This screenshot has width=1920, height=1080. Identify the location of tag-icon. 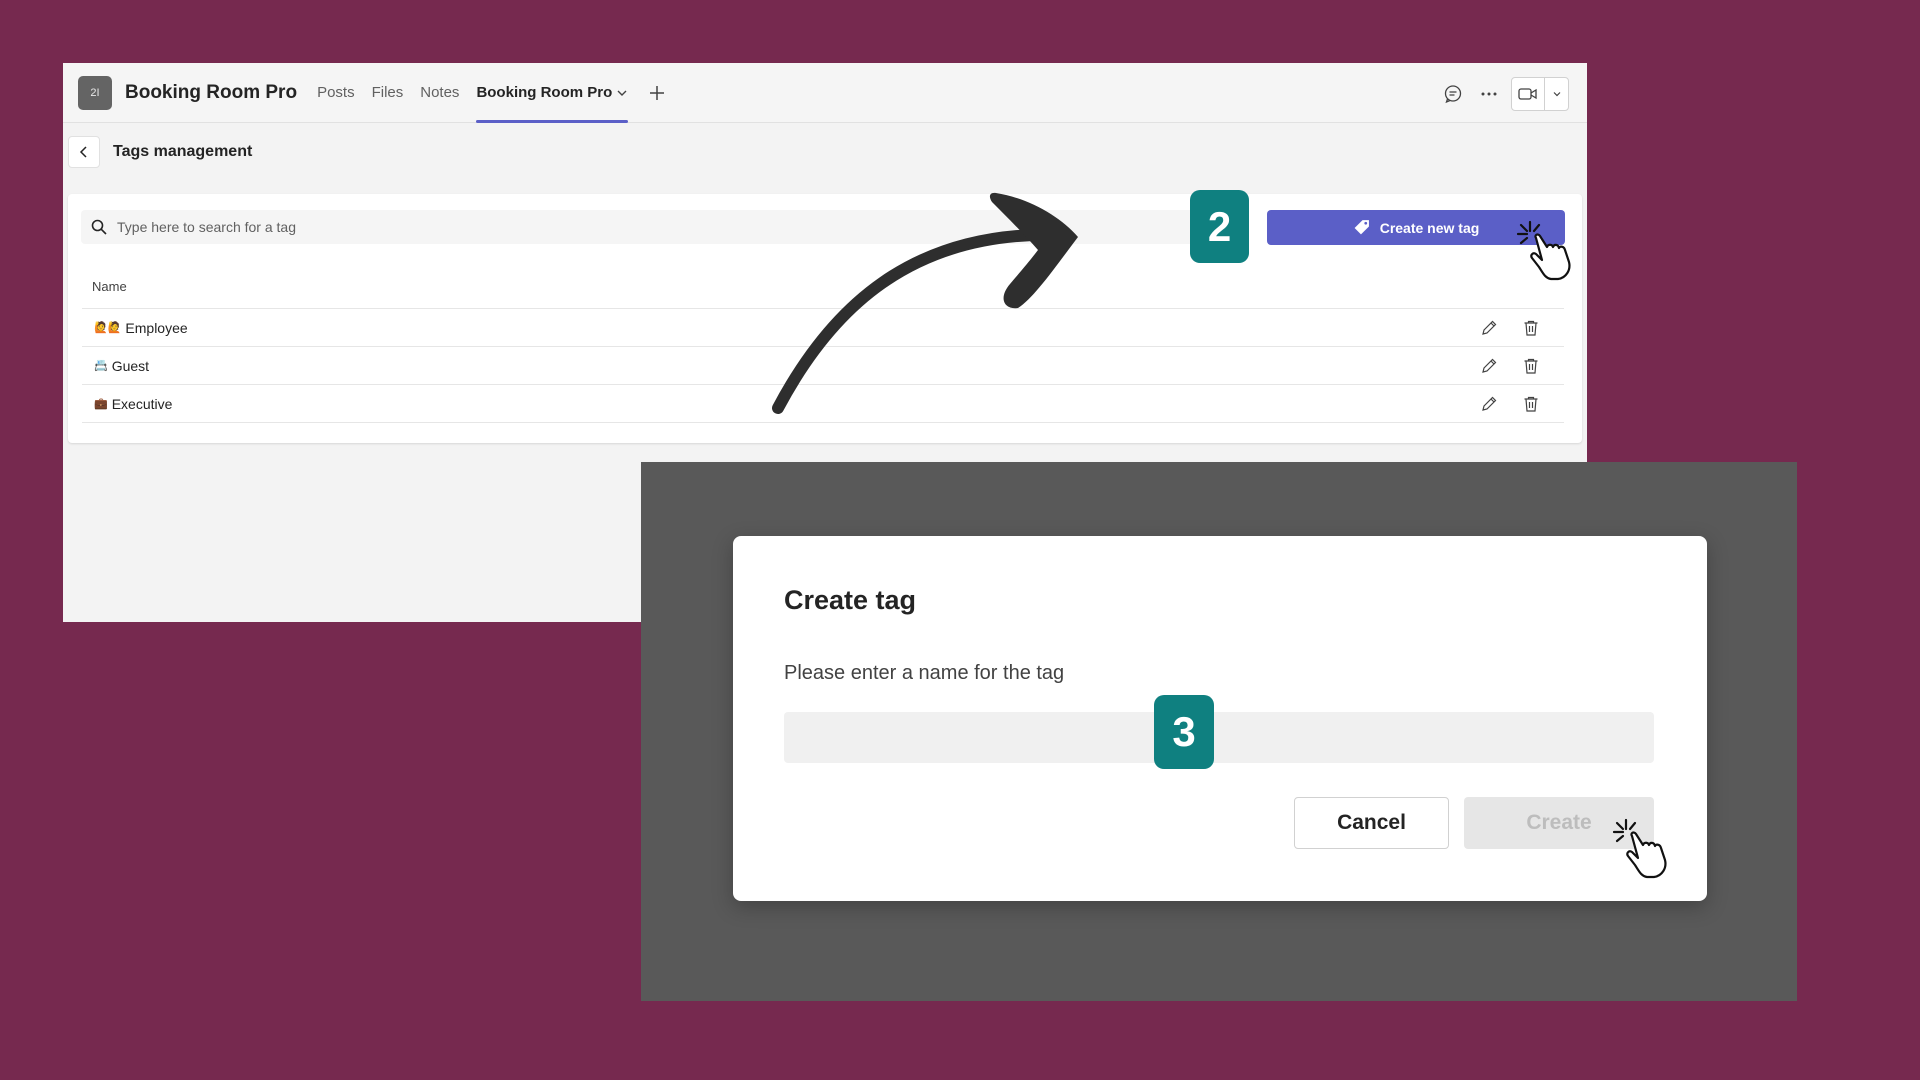
(1361, 227).